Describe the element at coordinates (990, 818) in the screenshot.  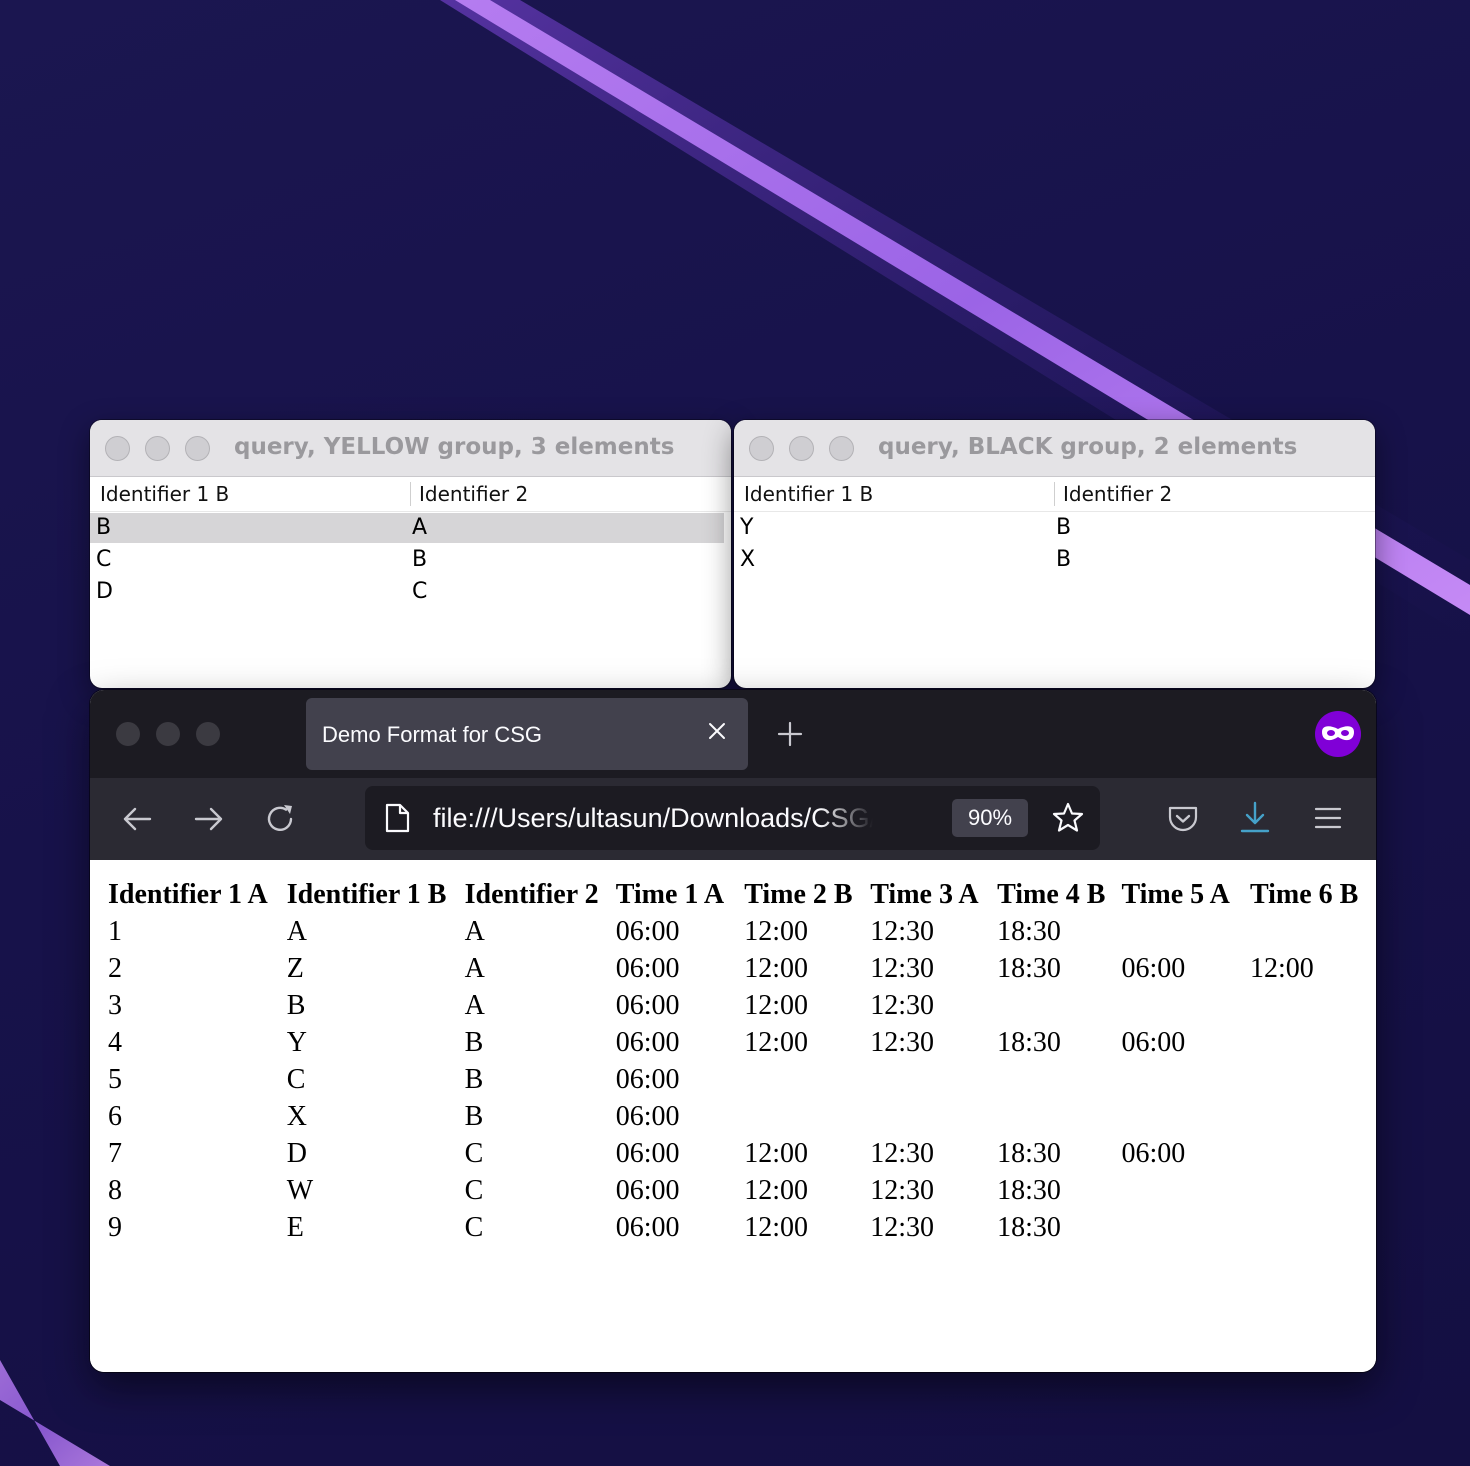
I see `zoom-level-button: 90%` at that location.